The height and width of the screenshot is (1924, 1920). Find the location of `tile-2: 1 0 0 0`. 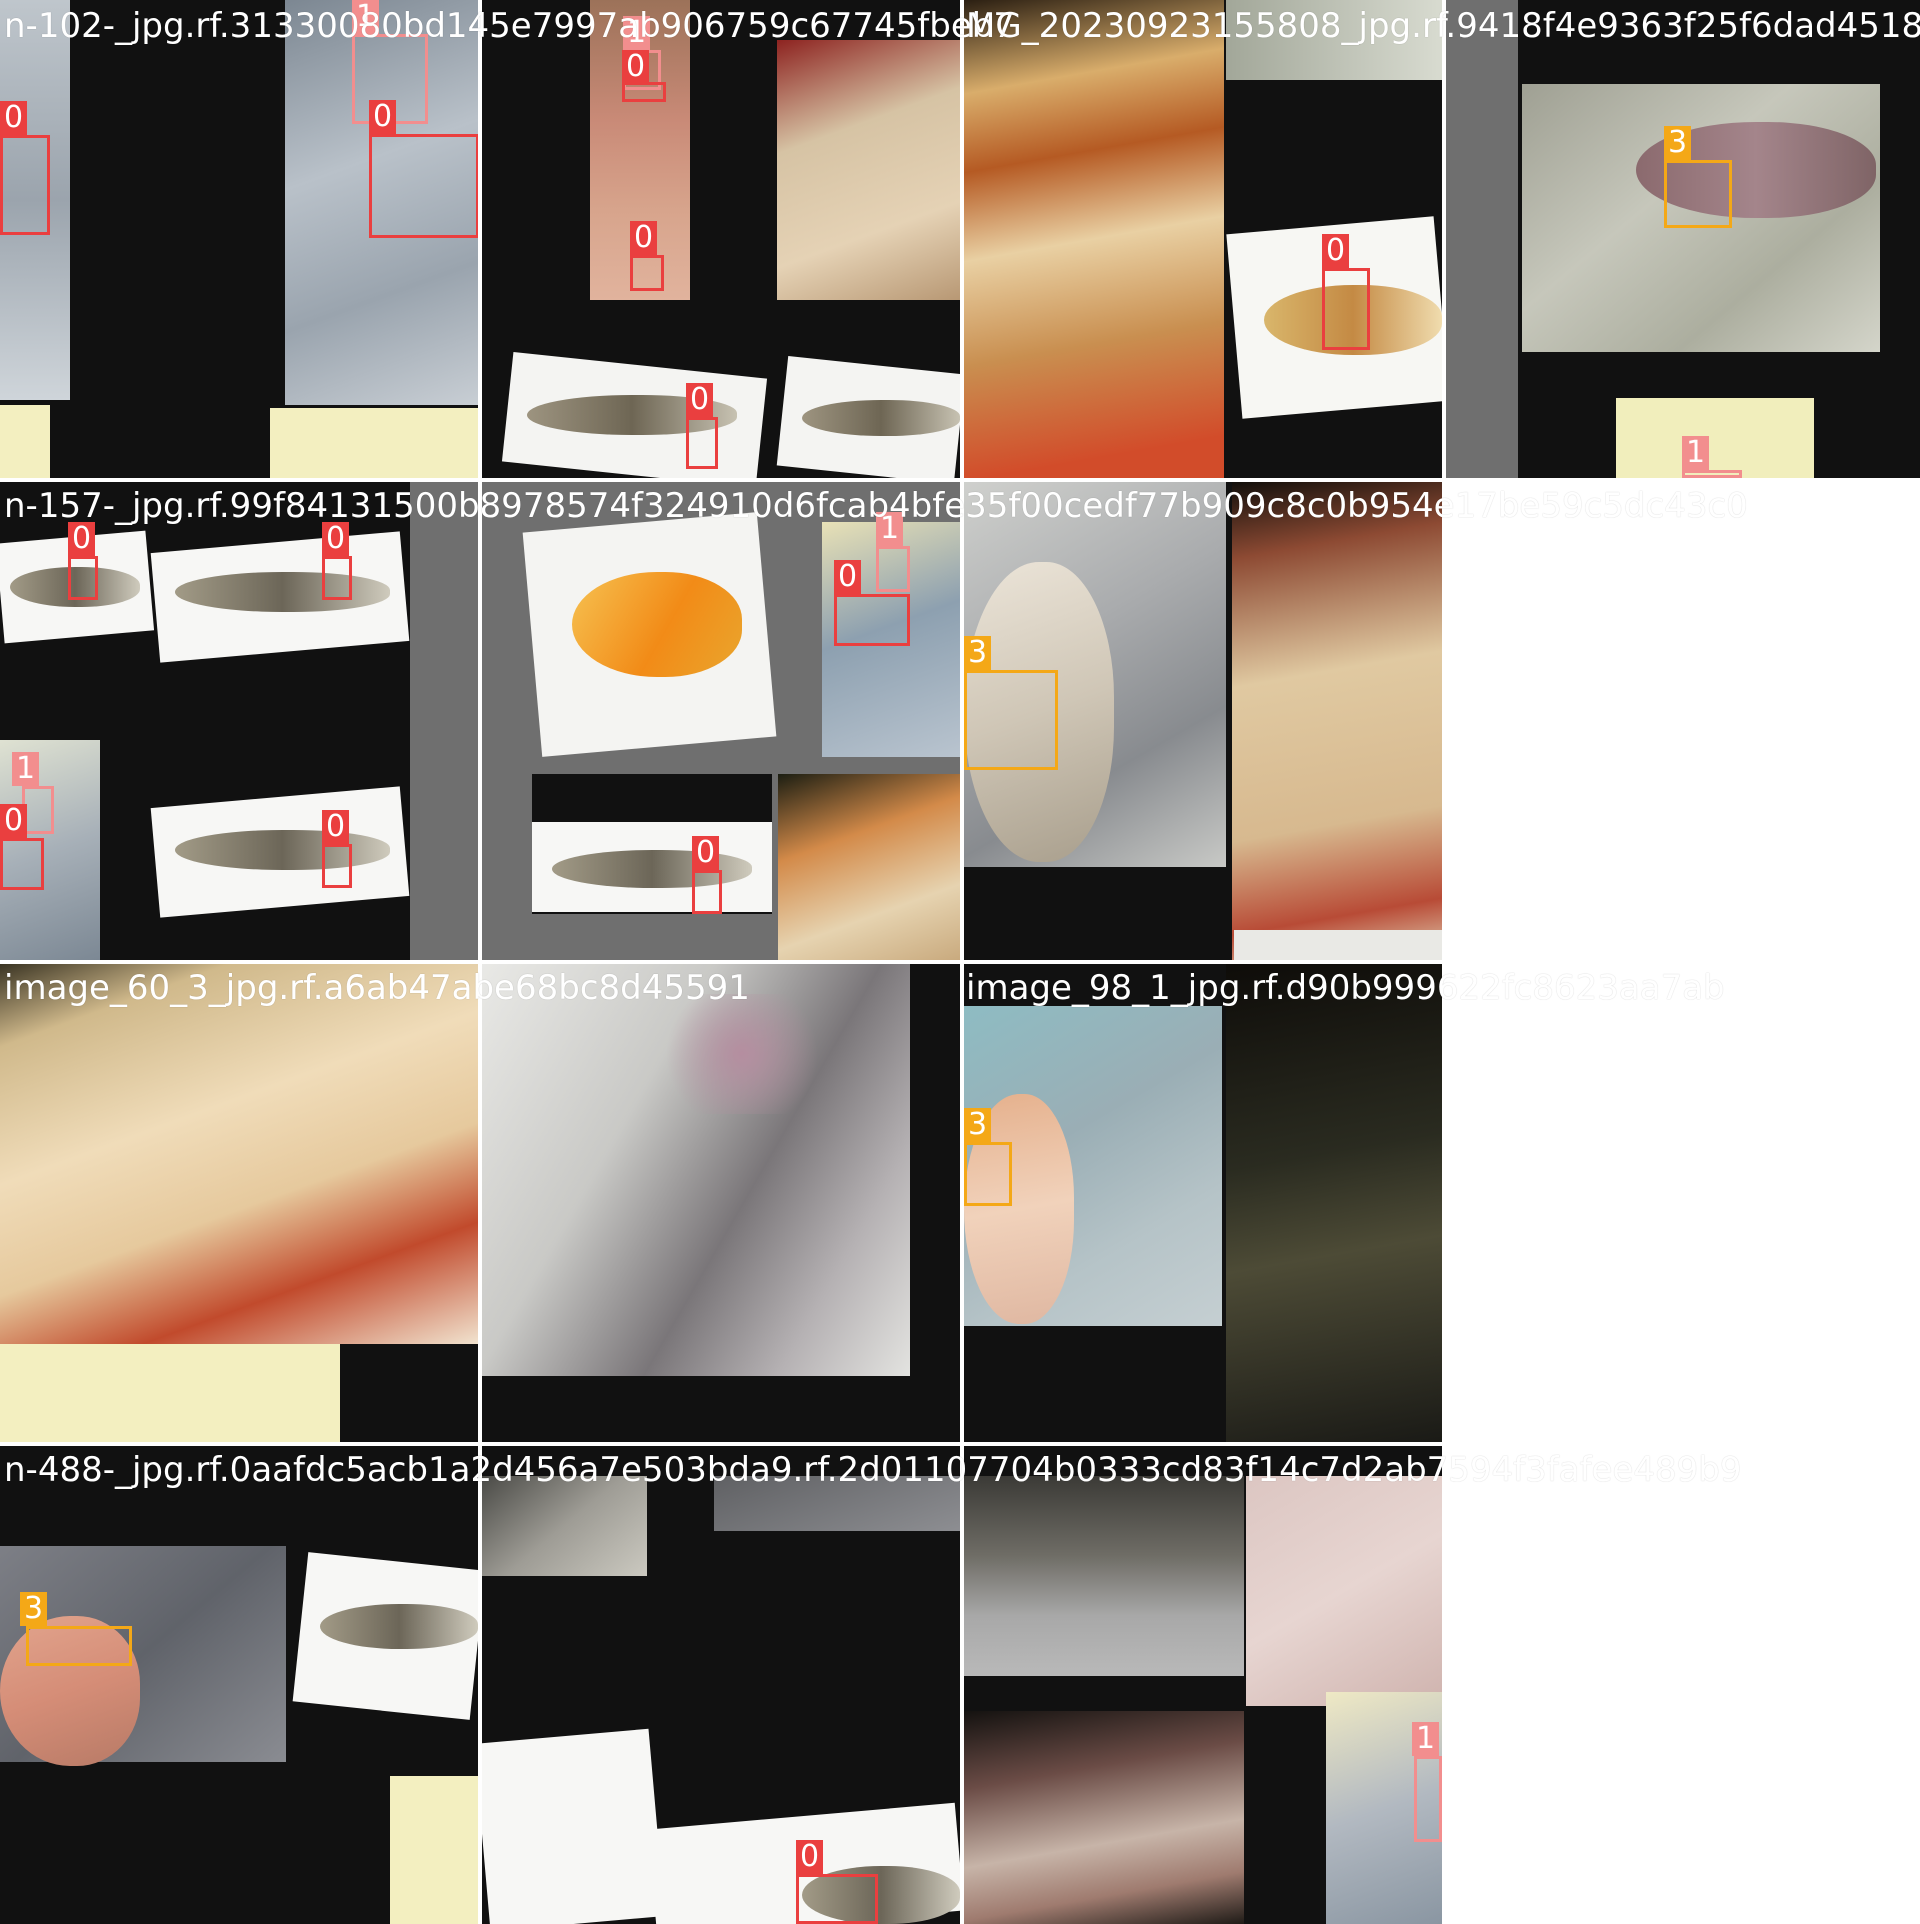

tile-2: 1 0 0 0 is located at coordinates (721, 239).